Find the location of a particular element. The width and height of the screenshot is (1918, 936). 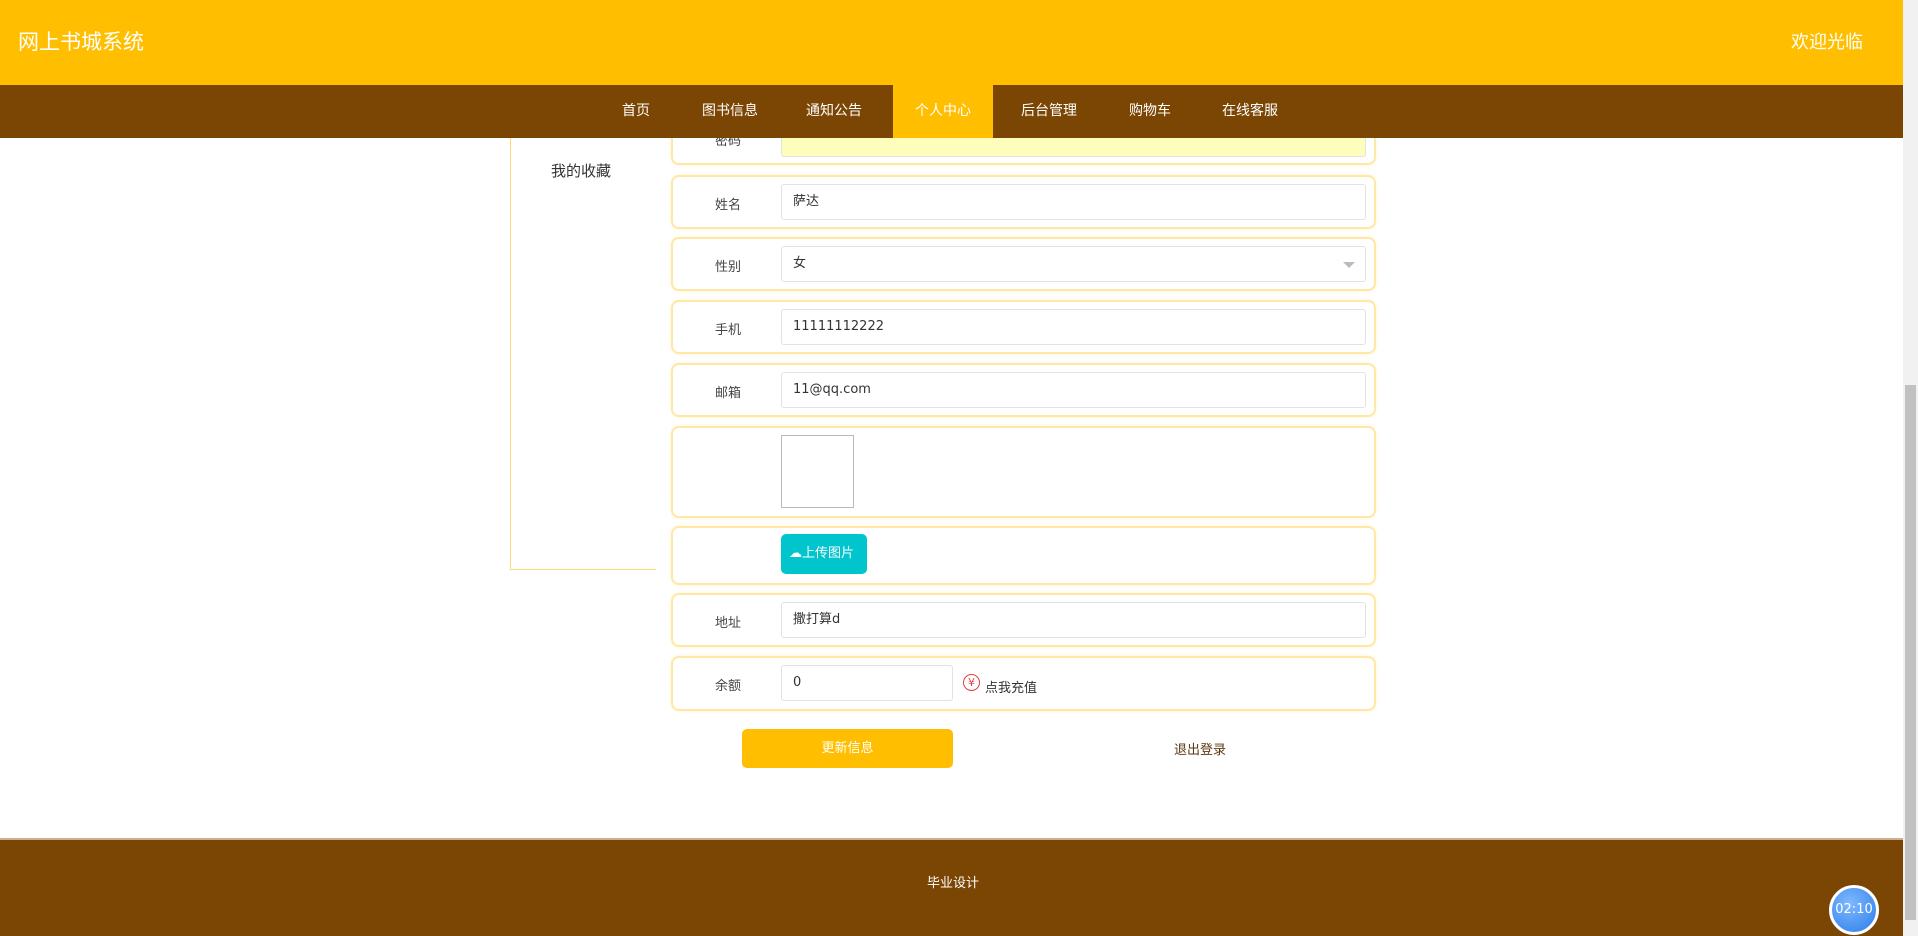

main-nav: 首页 图书信息 通知公告 个人中心 后台管理 购物车 在线客服 is located at coordinates (951, 111).